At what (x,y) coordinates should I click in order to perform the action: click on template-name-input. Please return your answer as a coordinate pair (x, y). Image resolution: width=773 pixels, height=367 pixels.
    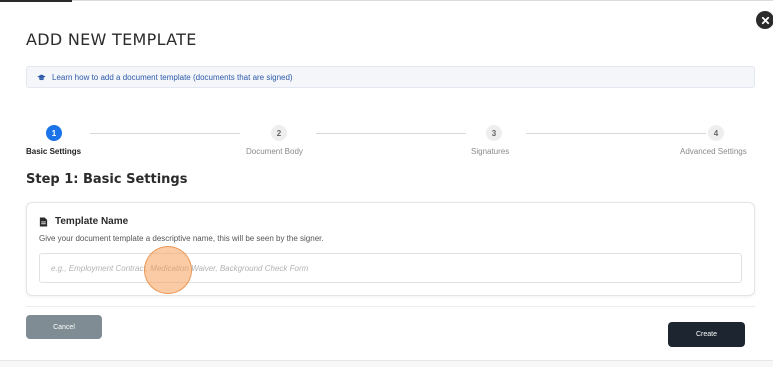
    Looking at the image, I should click on (390, 268).